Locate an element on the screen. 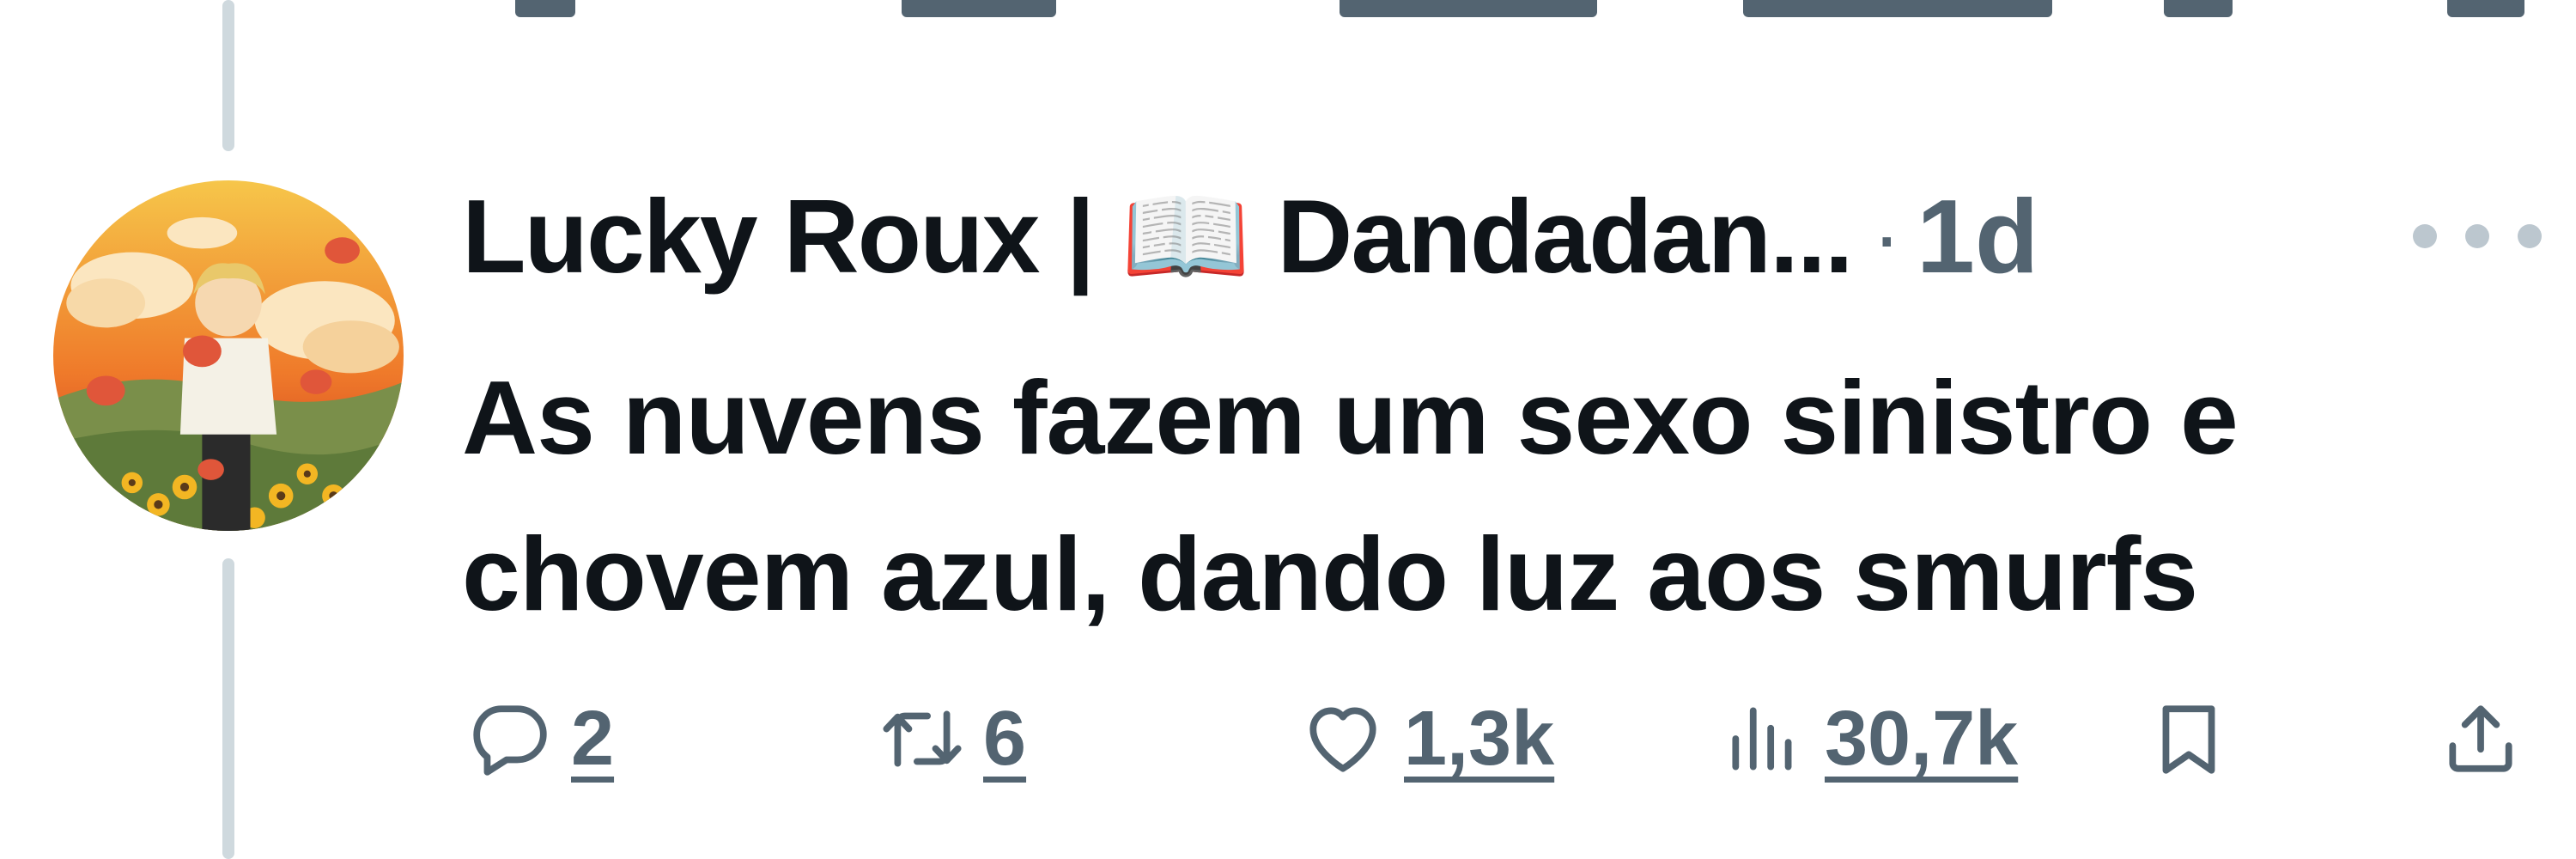 The height and width of the screenshot is (859, 2576). bookmark-icon is located at coordinates (2188, 740).